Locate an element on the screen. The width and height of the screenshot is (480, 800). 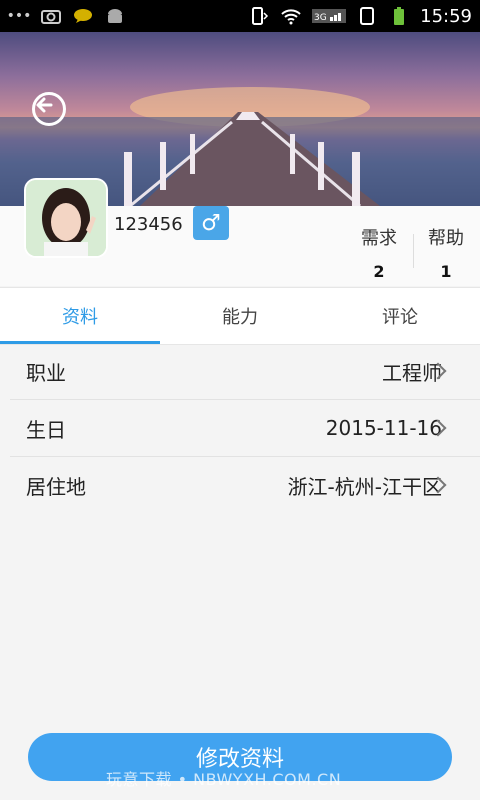
tab-ability: 能力 is located at coordinates (240, 316).